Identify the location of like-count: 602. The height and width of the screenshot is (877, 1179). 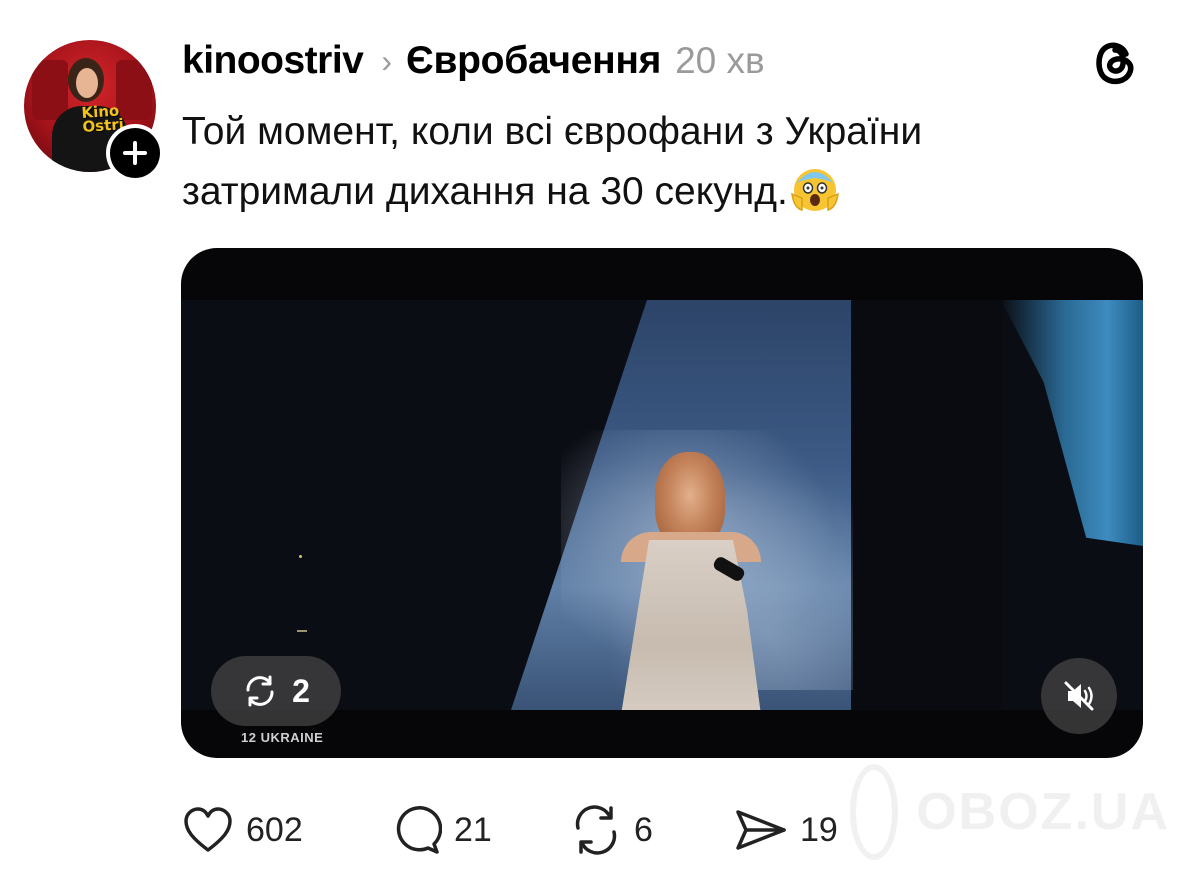
(274, 829).